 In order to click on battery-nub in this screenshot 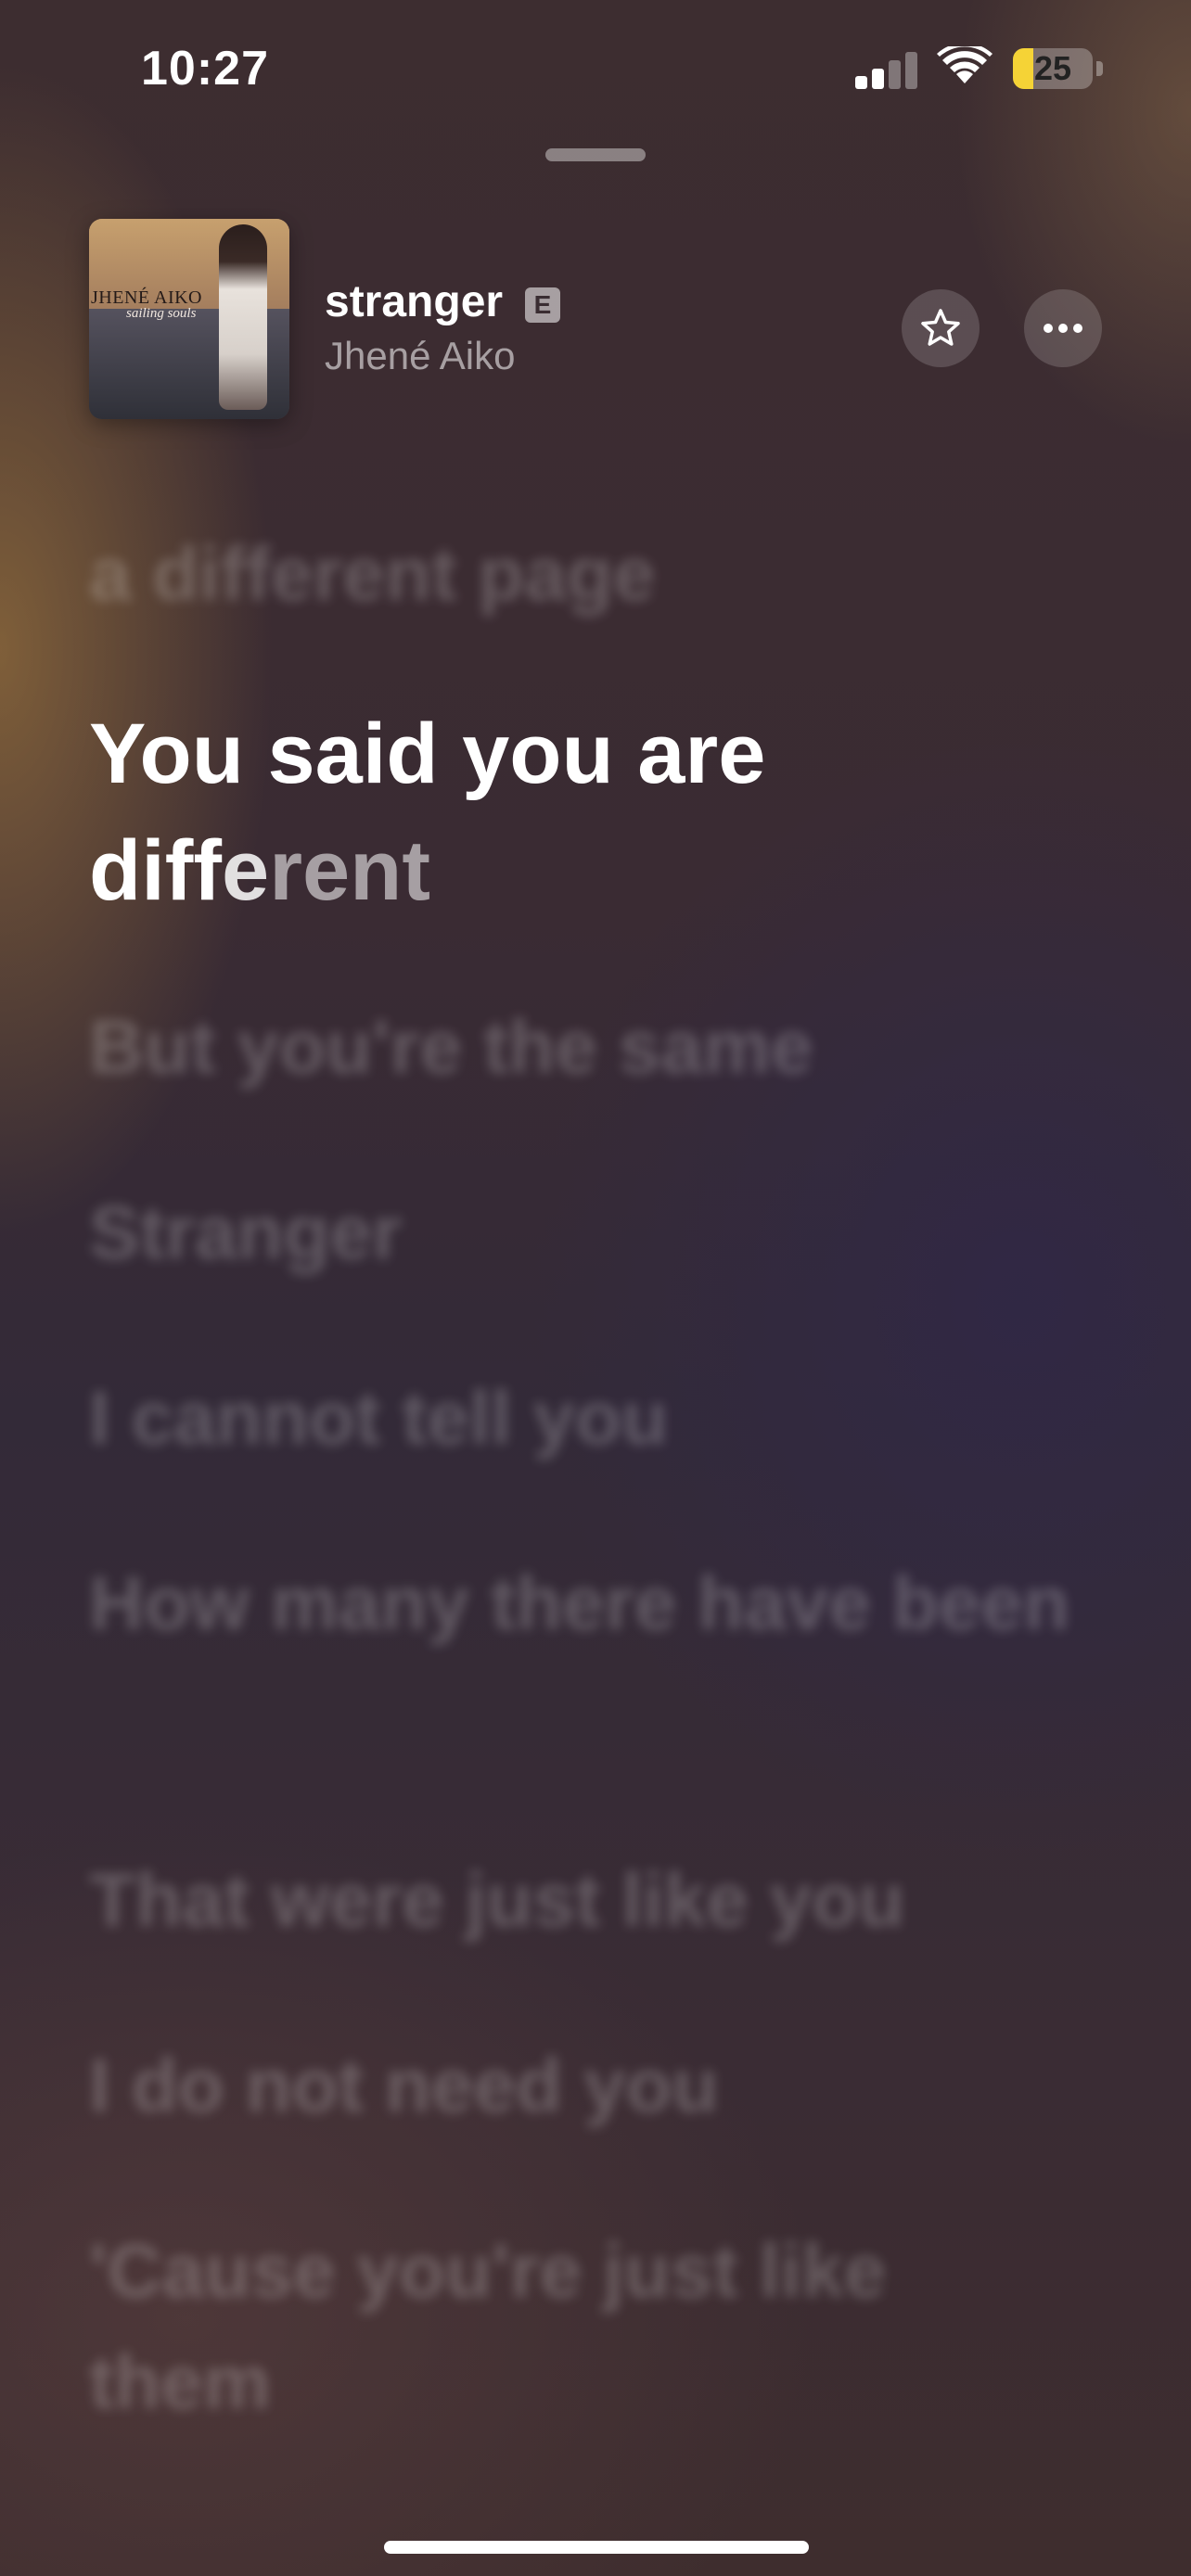, I will do `click(1099, 68)`.